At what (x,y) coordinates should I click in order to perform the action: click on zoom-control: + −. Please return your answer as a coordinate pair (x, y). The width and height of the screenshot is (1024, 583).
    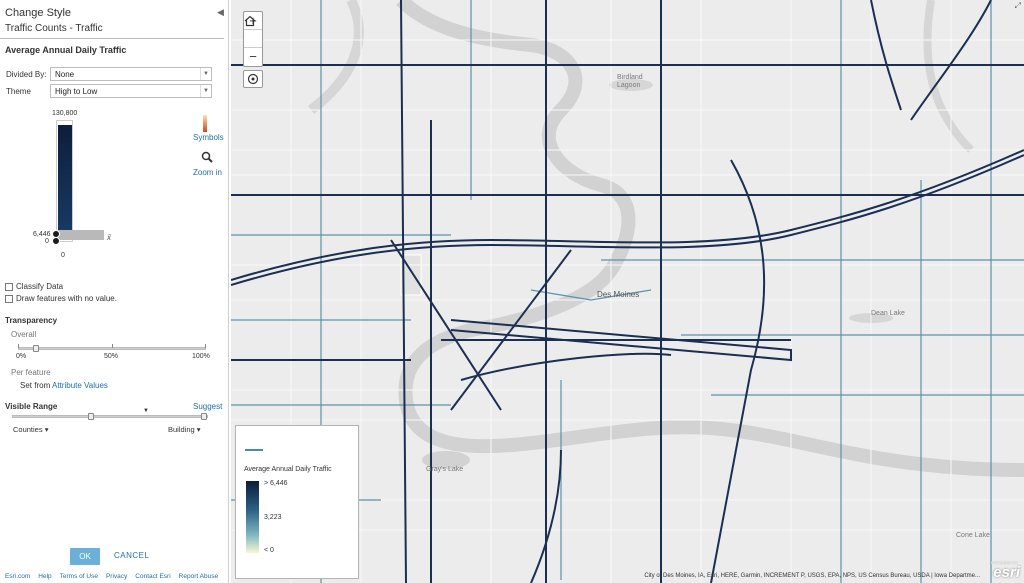
    Looking at the image, I should click on (253, 39).